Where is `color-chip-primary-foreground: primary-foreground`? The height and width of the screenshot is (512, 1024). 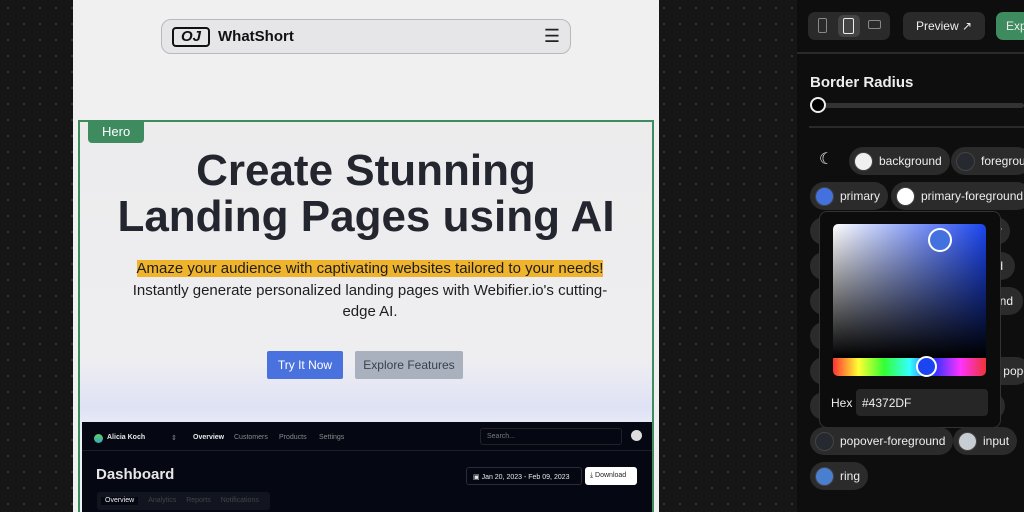
color-chip-primary-foreground: primary-foreground is located at coordinates (957, 196).